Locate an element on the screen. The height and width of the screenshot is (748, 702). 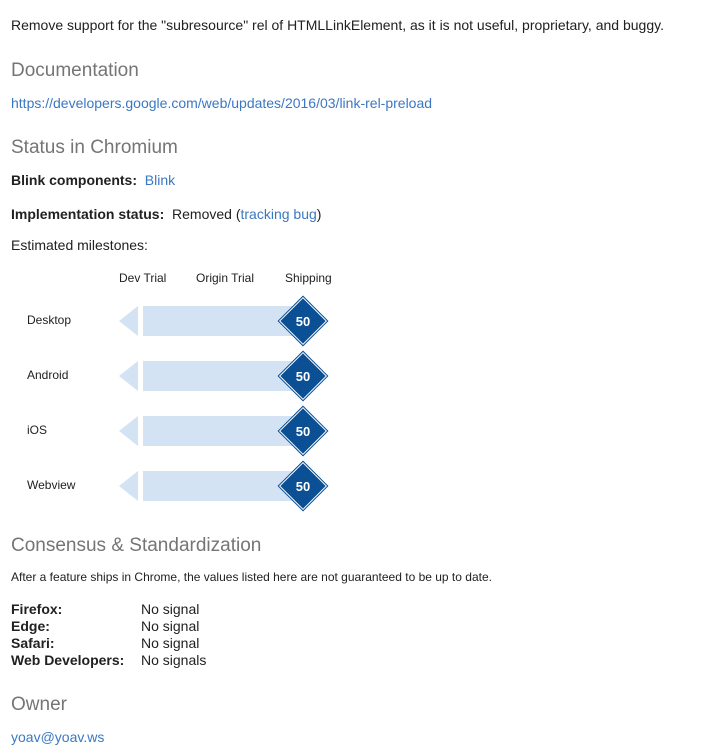
implementation-status-value: Removed ( is located at coordinates (206, 214).